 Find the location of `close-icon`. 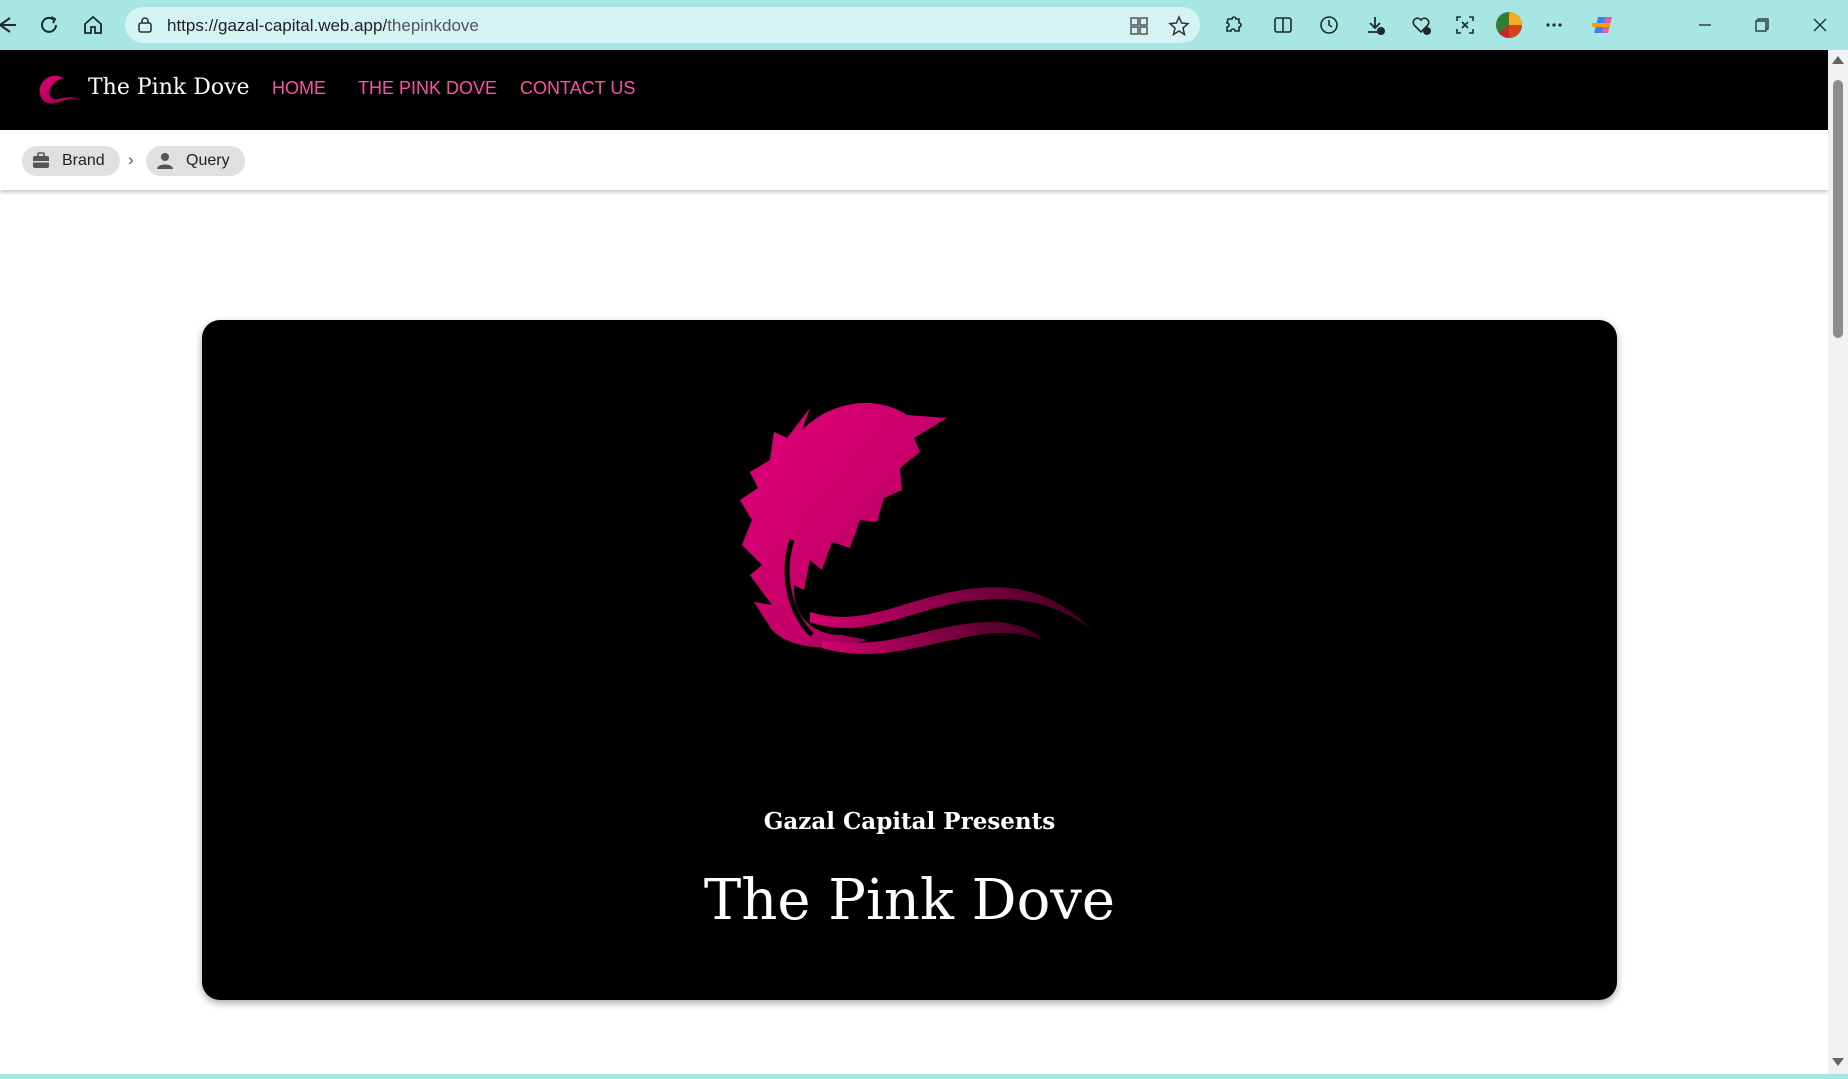

close-icon is located at coordinates (1820, 25).